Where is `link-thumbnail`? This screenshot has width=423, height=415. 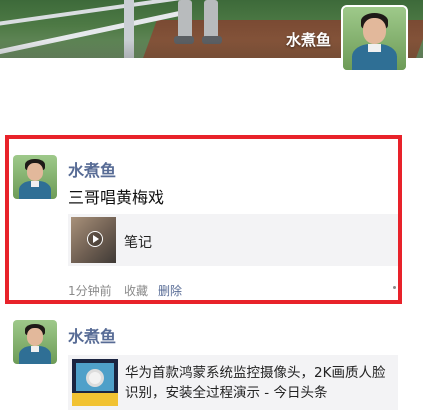 link-thumbnail is located at coordinates (95, 382).